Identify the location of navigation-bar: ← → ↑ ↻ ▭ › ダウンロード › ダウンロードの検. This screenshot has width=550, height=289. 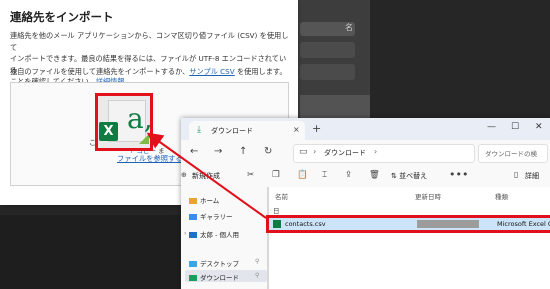
(365, 153).